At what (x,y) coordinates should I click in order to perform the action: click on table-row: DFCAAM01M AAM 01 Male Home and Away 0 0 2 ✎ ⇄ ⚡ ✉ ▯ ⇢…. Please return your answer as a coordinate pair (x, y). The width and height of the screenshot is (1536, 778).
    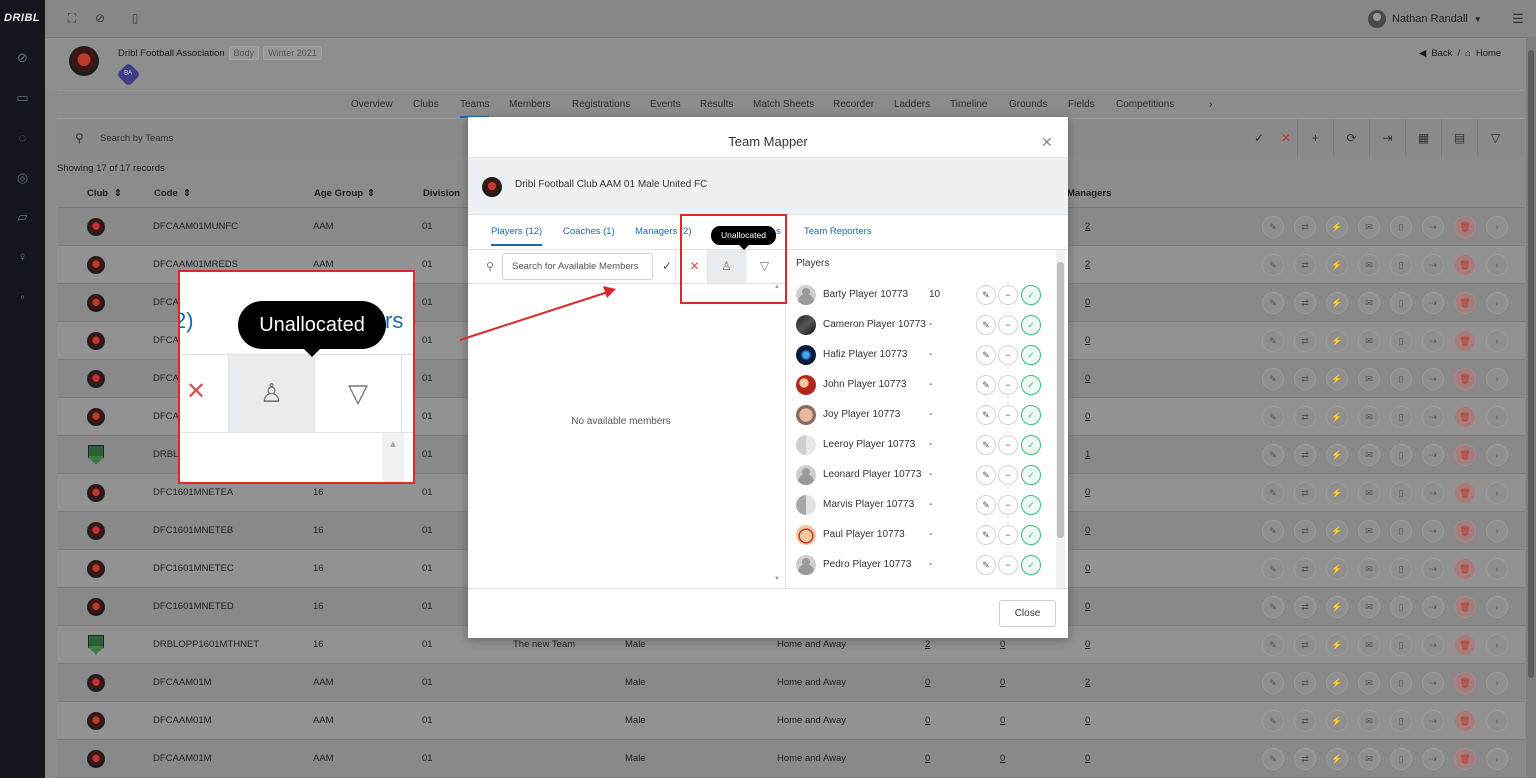
    Looking at the image, I should click on (791, 683).